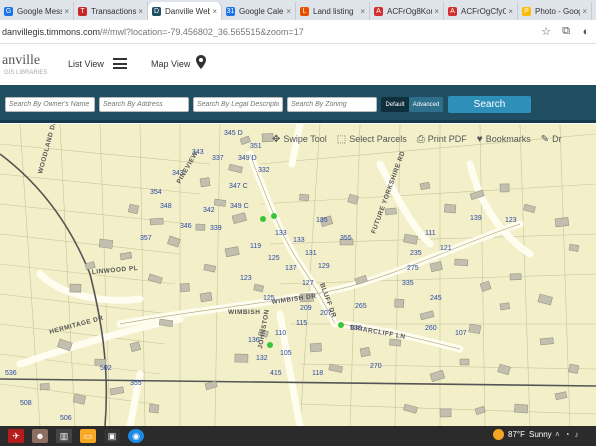 The height and width of the screenshot is (446, 596). What do you see at coordinates (577, 434) in the screenshot?
I see `volume-icon: ♪` at bounding box center [577, 434].